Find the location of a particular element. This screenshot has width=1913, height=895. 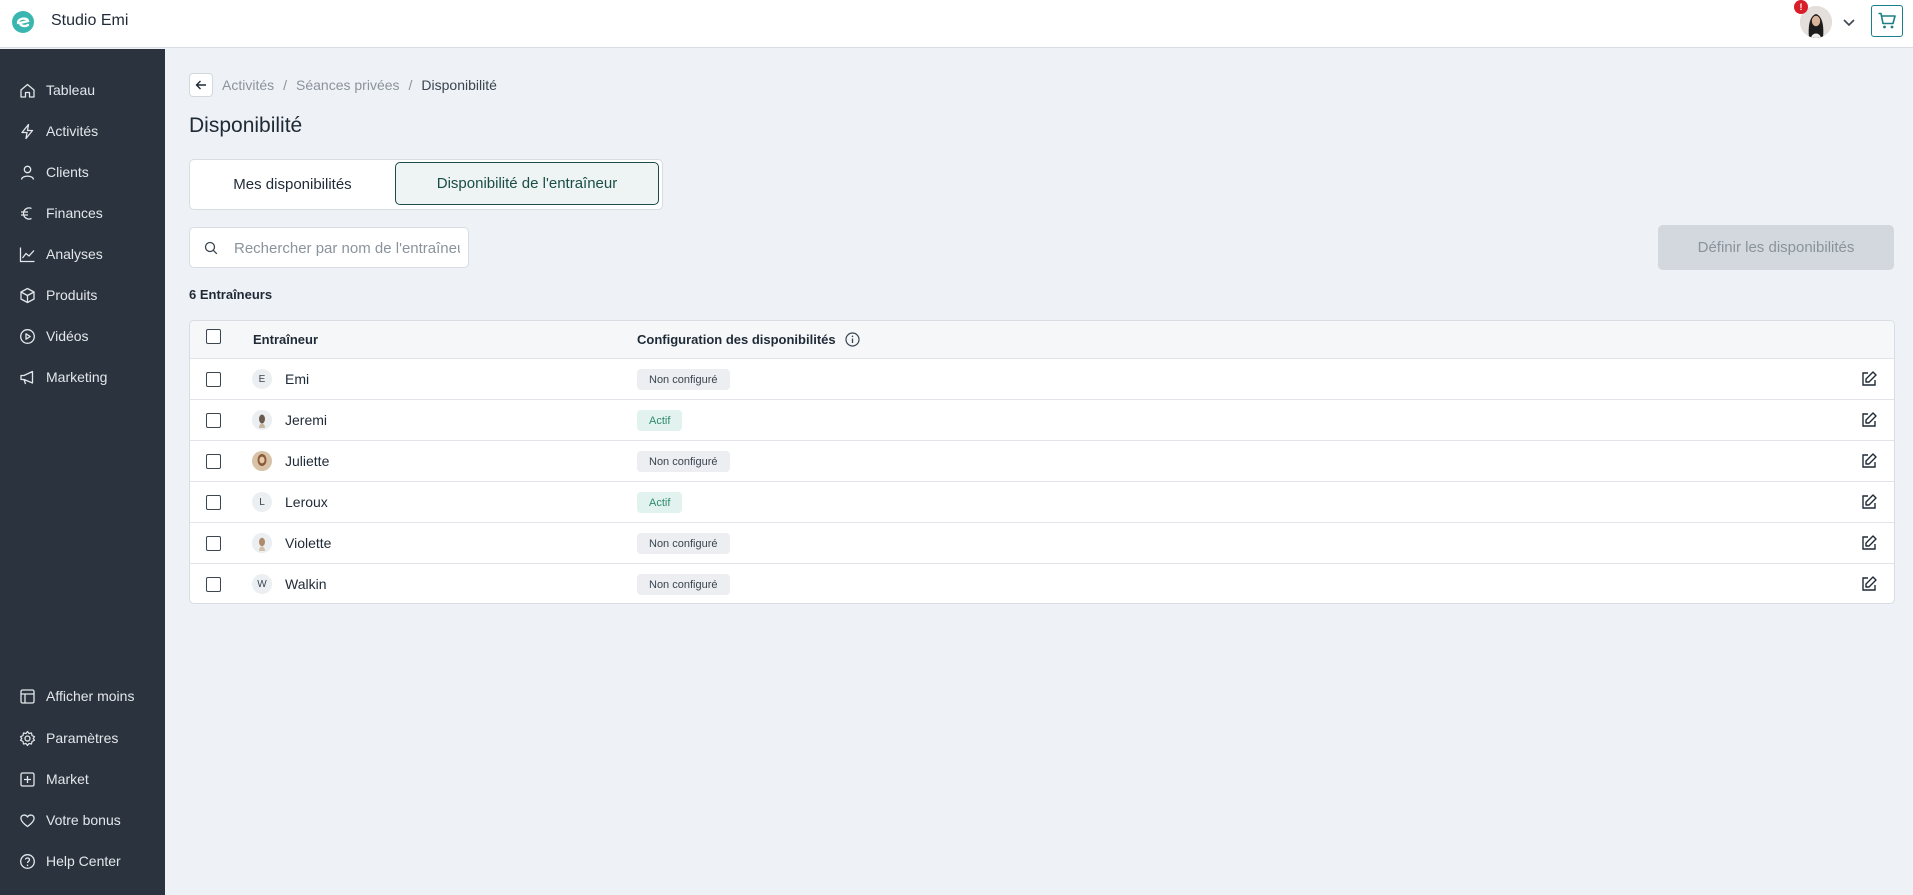

sidebar-item-label: Help Center is located at coordinates (83, 861).